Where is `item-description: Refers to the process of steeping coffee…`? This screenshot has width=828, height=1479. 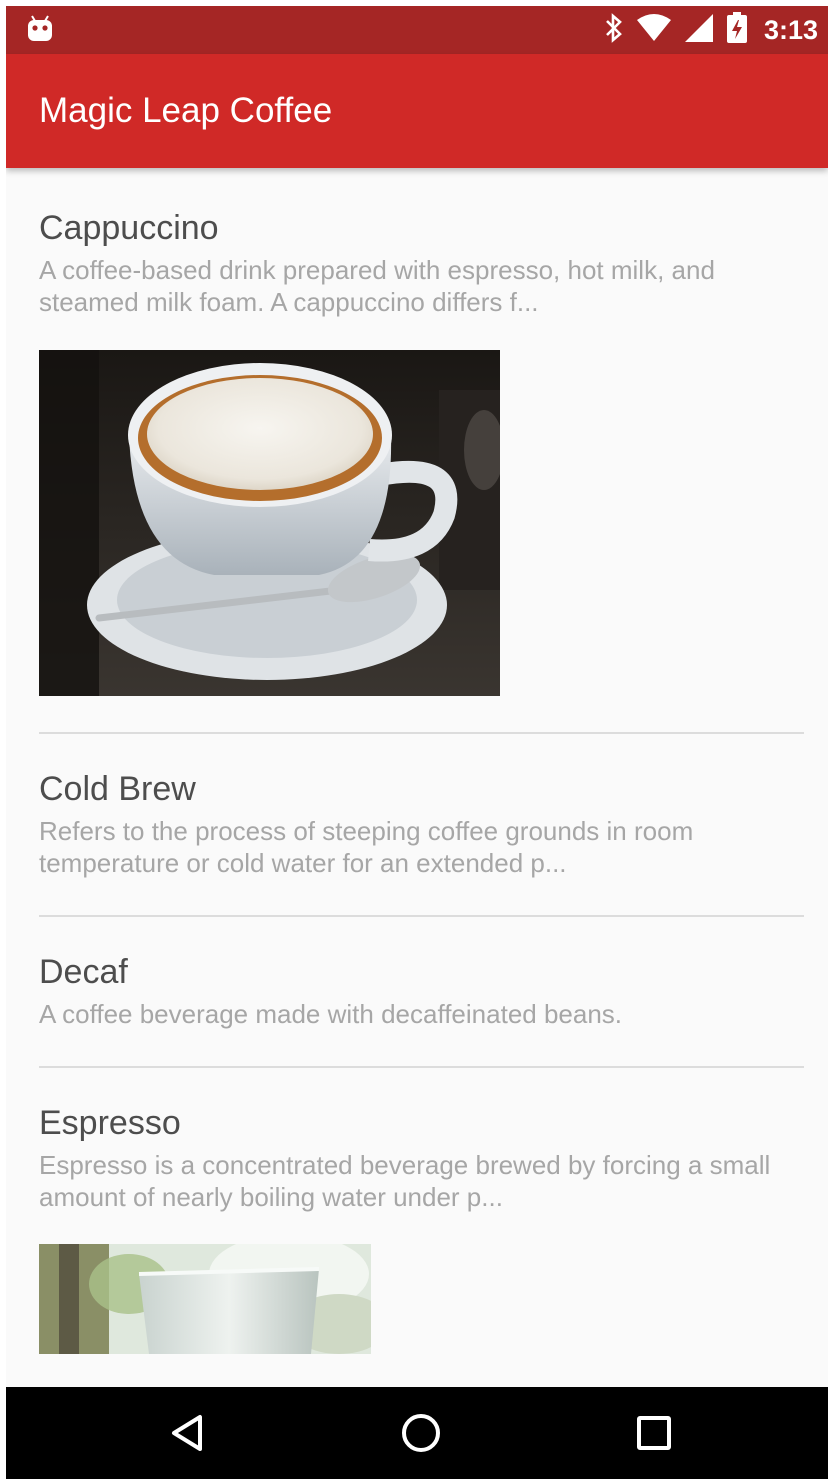 item-description: Refers to the process of steeping coffee… is located at coordinates (366, 847).